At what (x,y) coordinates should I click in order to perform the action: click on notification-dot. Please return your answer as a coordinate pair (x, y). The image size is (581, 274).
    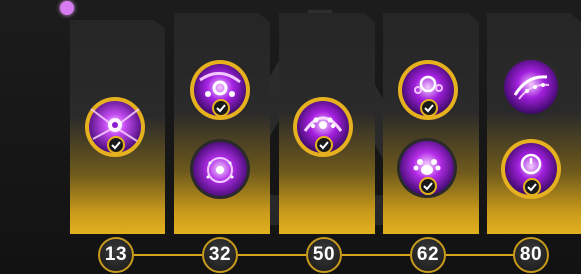
    Looking at the image, I should click on (67, 8).